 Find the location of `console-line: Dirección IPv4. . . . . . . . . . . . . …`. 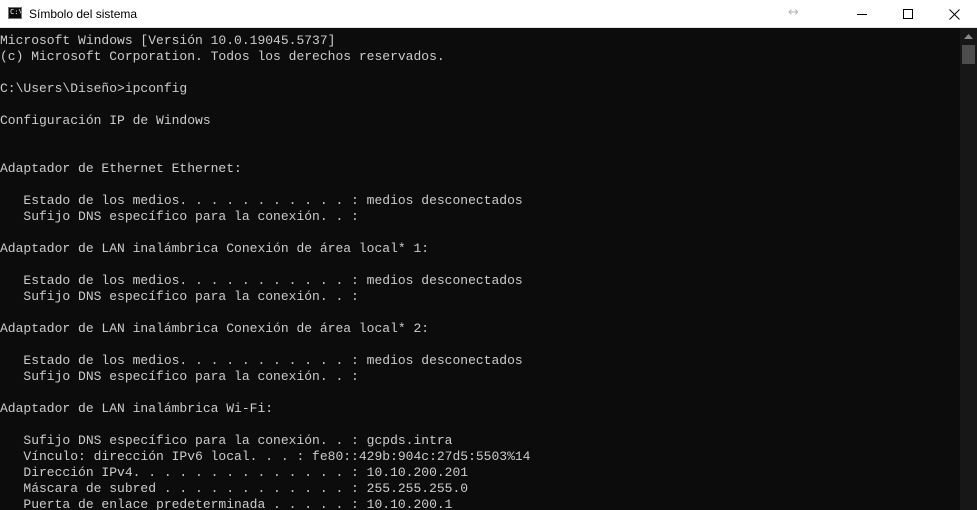

console-line: Dirección IPv4. . . . . . . . . . . . . … is located at coordinates (234, 472).